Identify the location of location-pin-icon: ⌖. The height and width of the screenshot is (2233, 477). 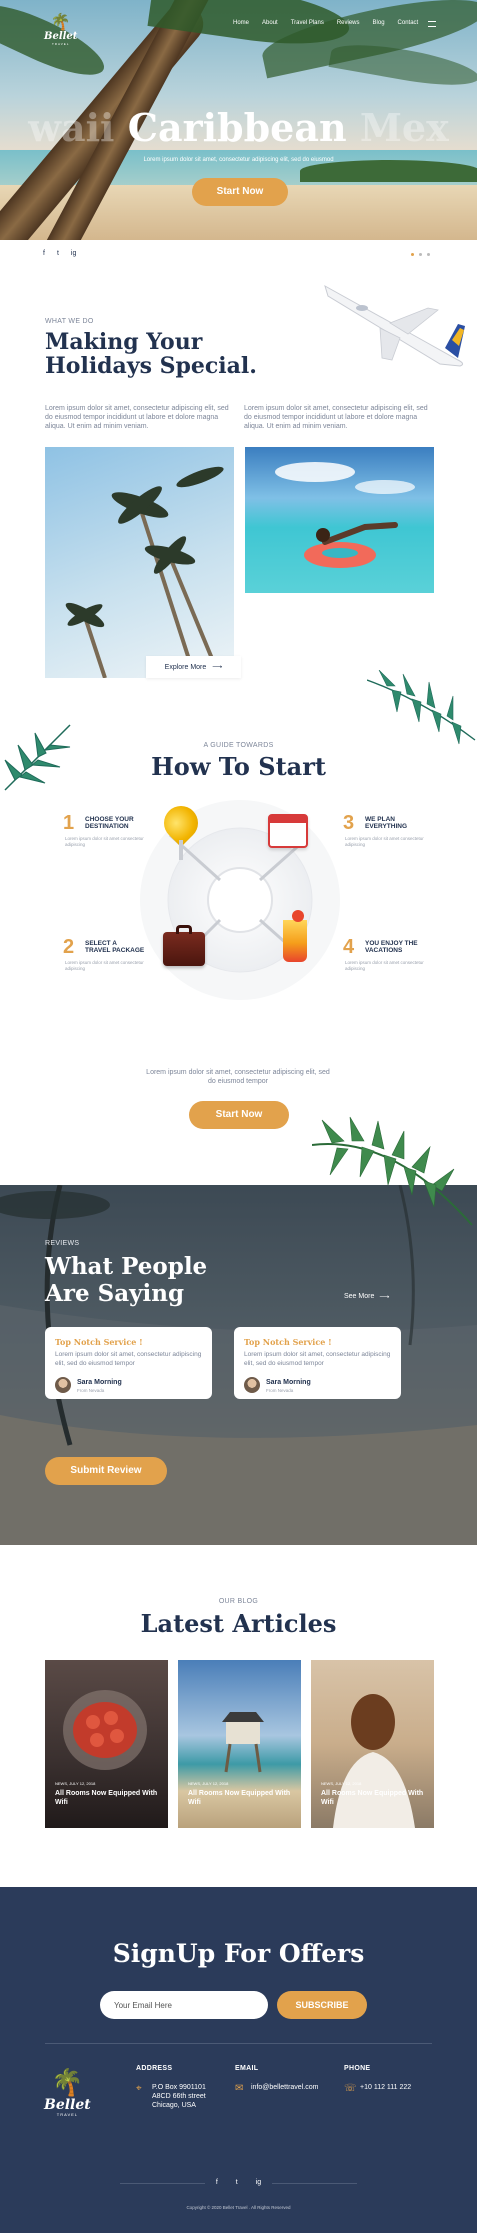
(139, 2088).